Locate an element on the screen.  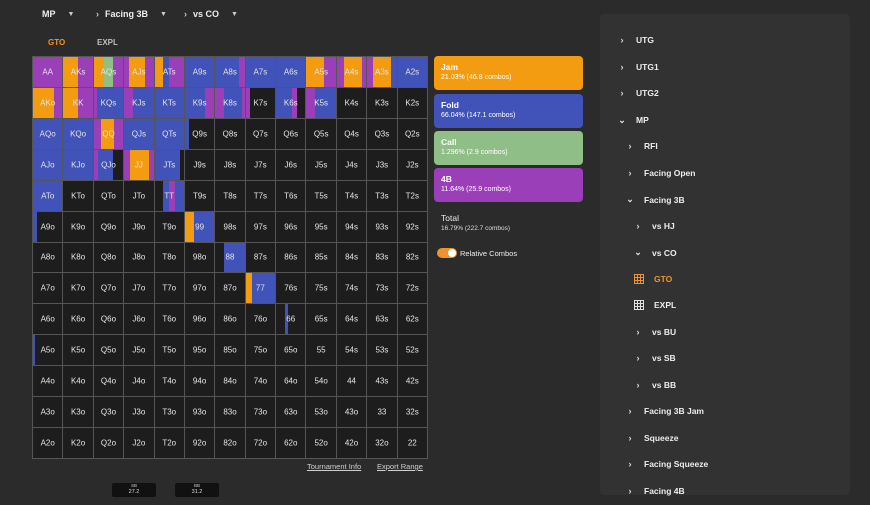
hand-cell-T9o: T9o is located at coordinates (169, 227).